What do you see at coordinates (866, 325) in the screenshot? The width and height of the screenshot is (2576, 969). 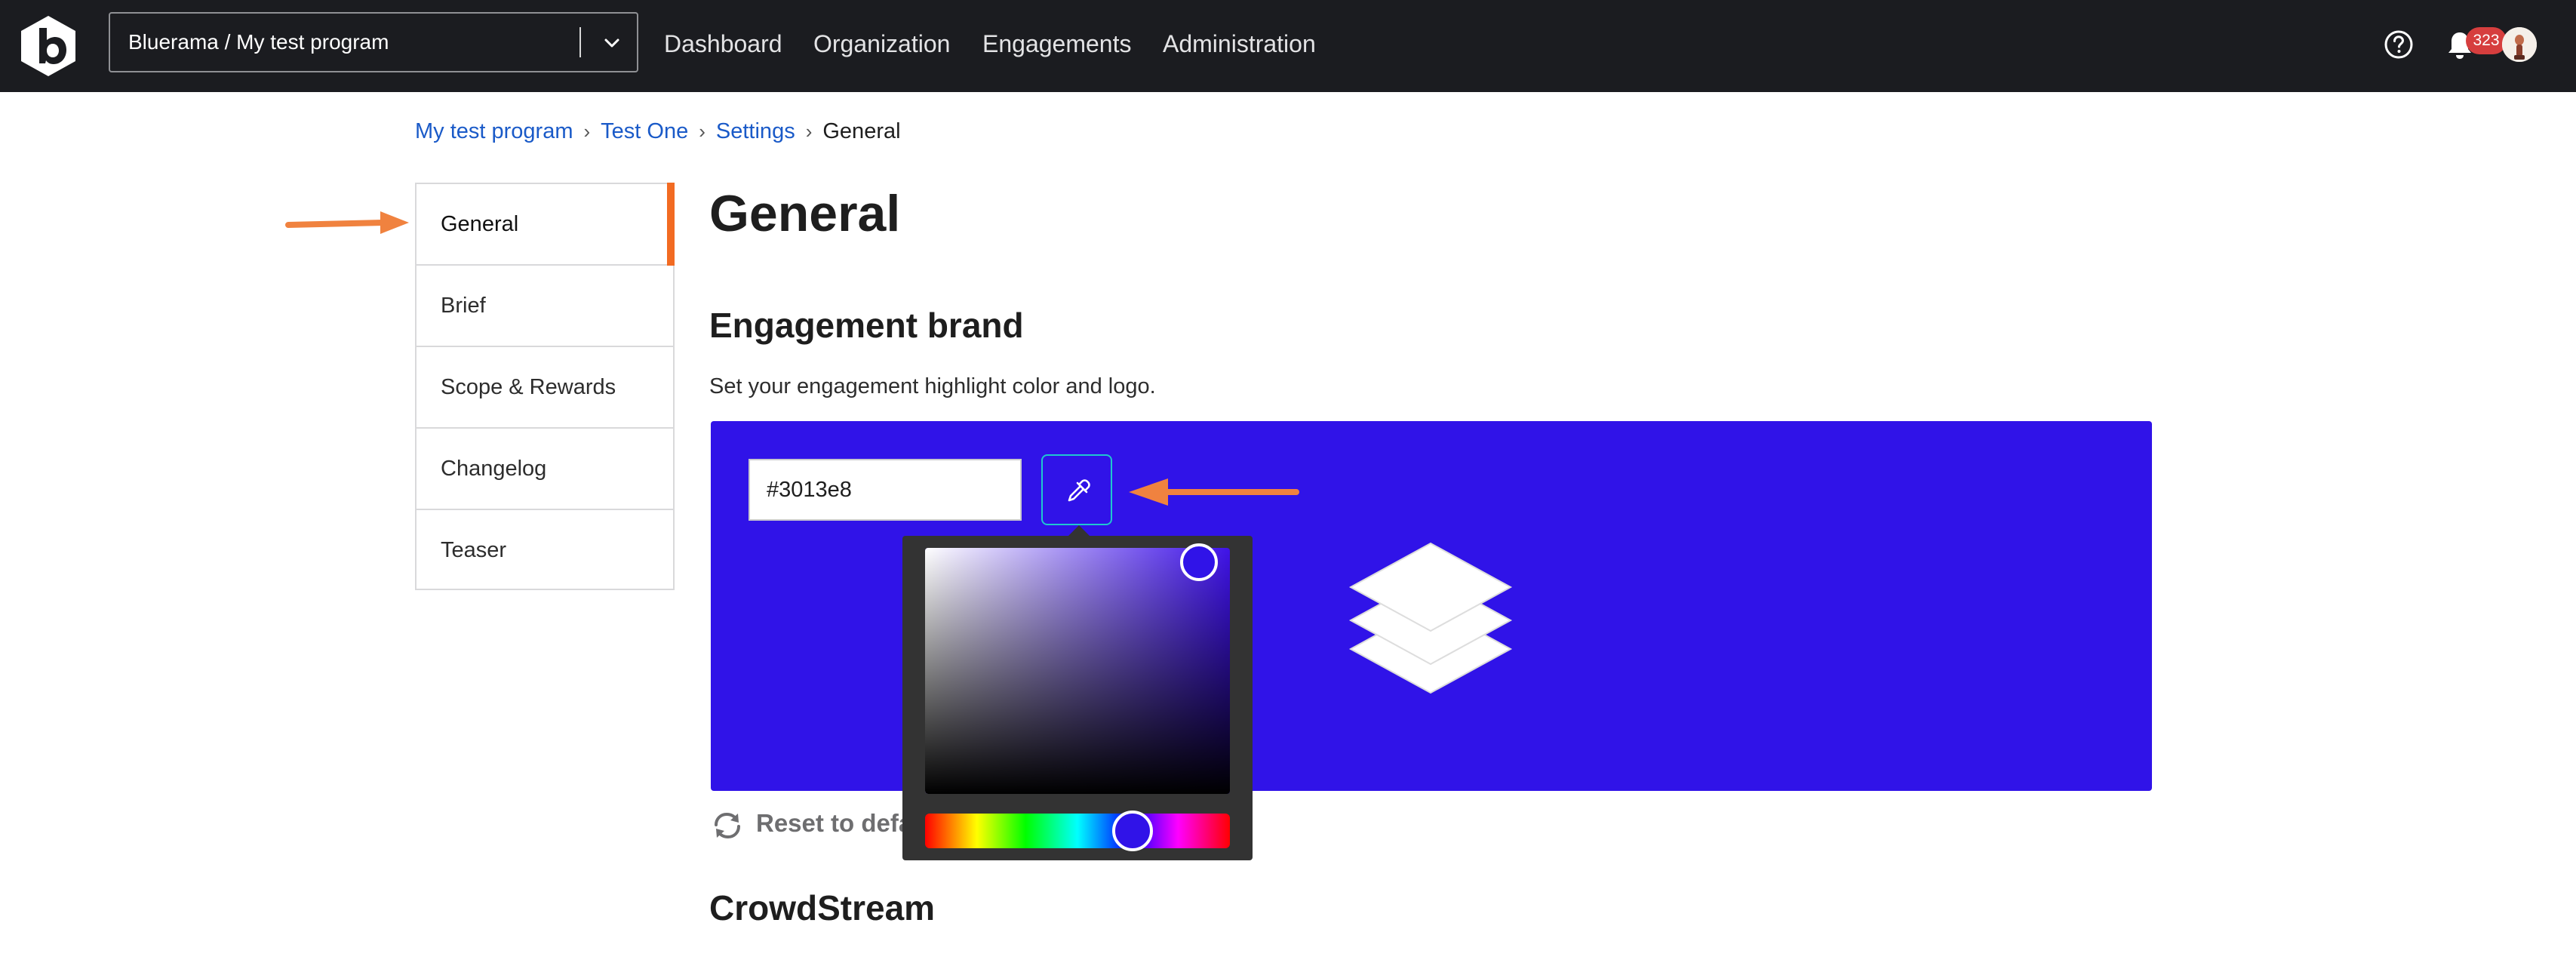 I see `engagement-brand-heading: Engagement brand` at bounding box center [866, 325].